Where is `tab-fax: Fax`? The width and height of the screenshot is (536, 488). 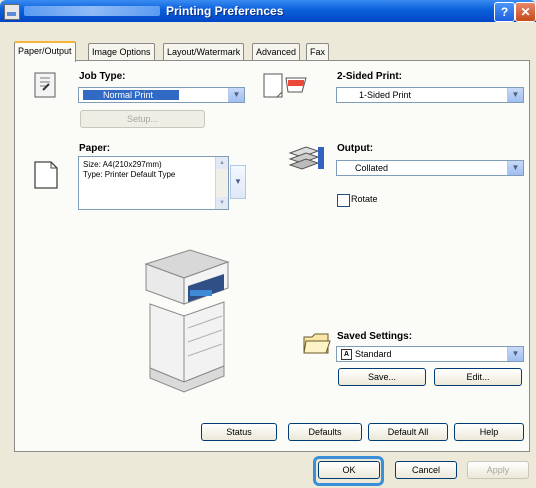
tab-fax: Fax is located at coordinates (318, 51).